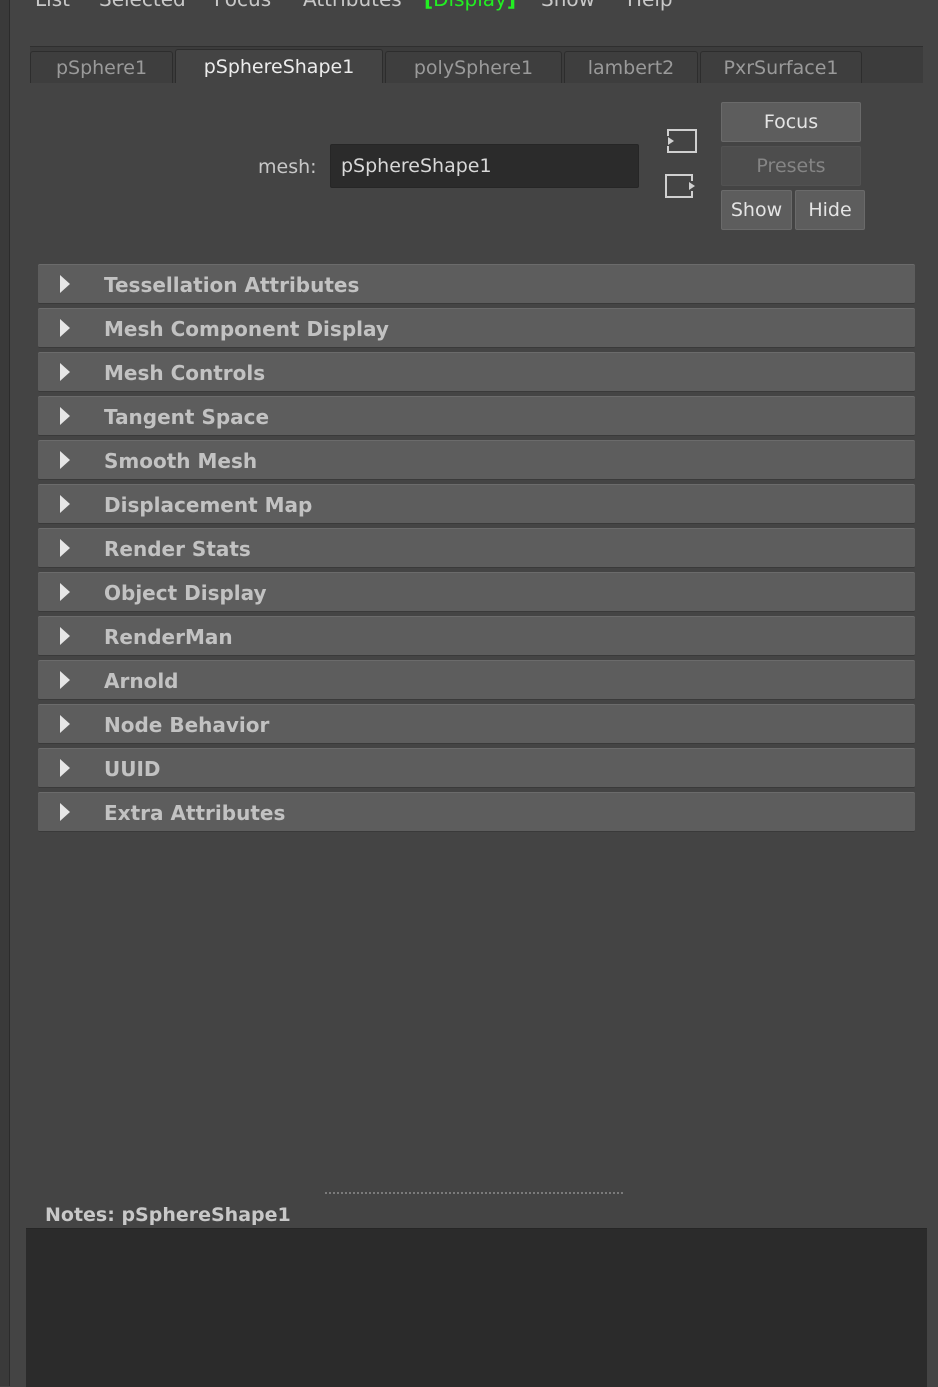 The height and width of the screenshot is (1387, 938). I want to click on menu-selected: Selected, so click(142, 5).